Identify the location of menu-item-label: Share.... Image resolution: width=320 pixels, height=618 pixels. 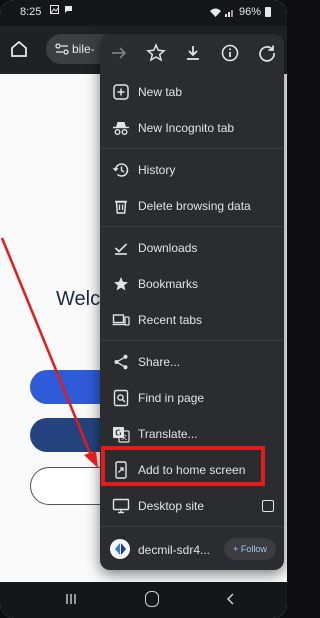
(159, 362).